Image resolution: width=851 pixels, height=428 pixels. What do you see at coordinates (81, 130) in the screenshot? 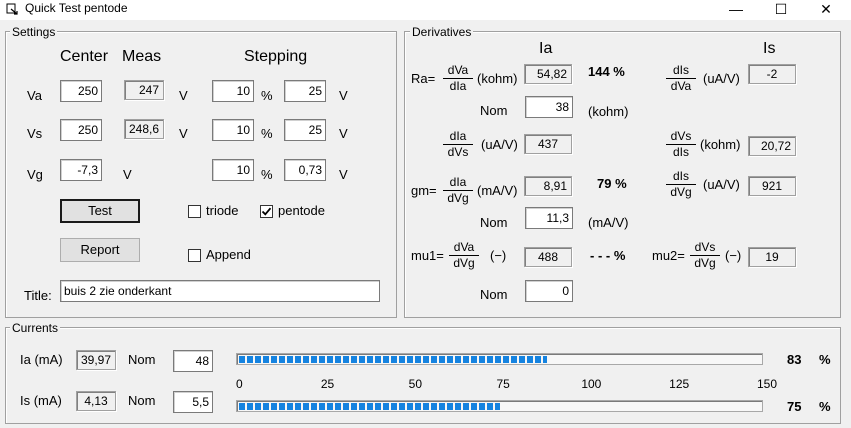
I see `vs-center-input: 250` at bounding box center [81, 130].